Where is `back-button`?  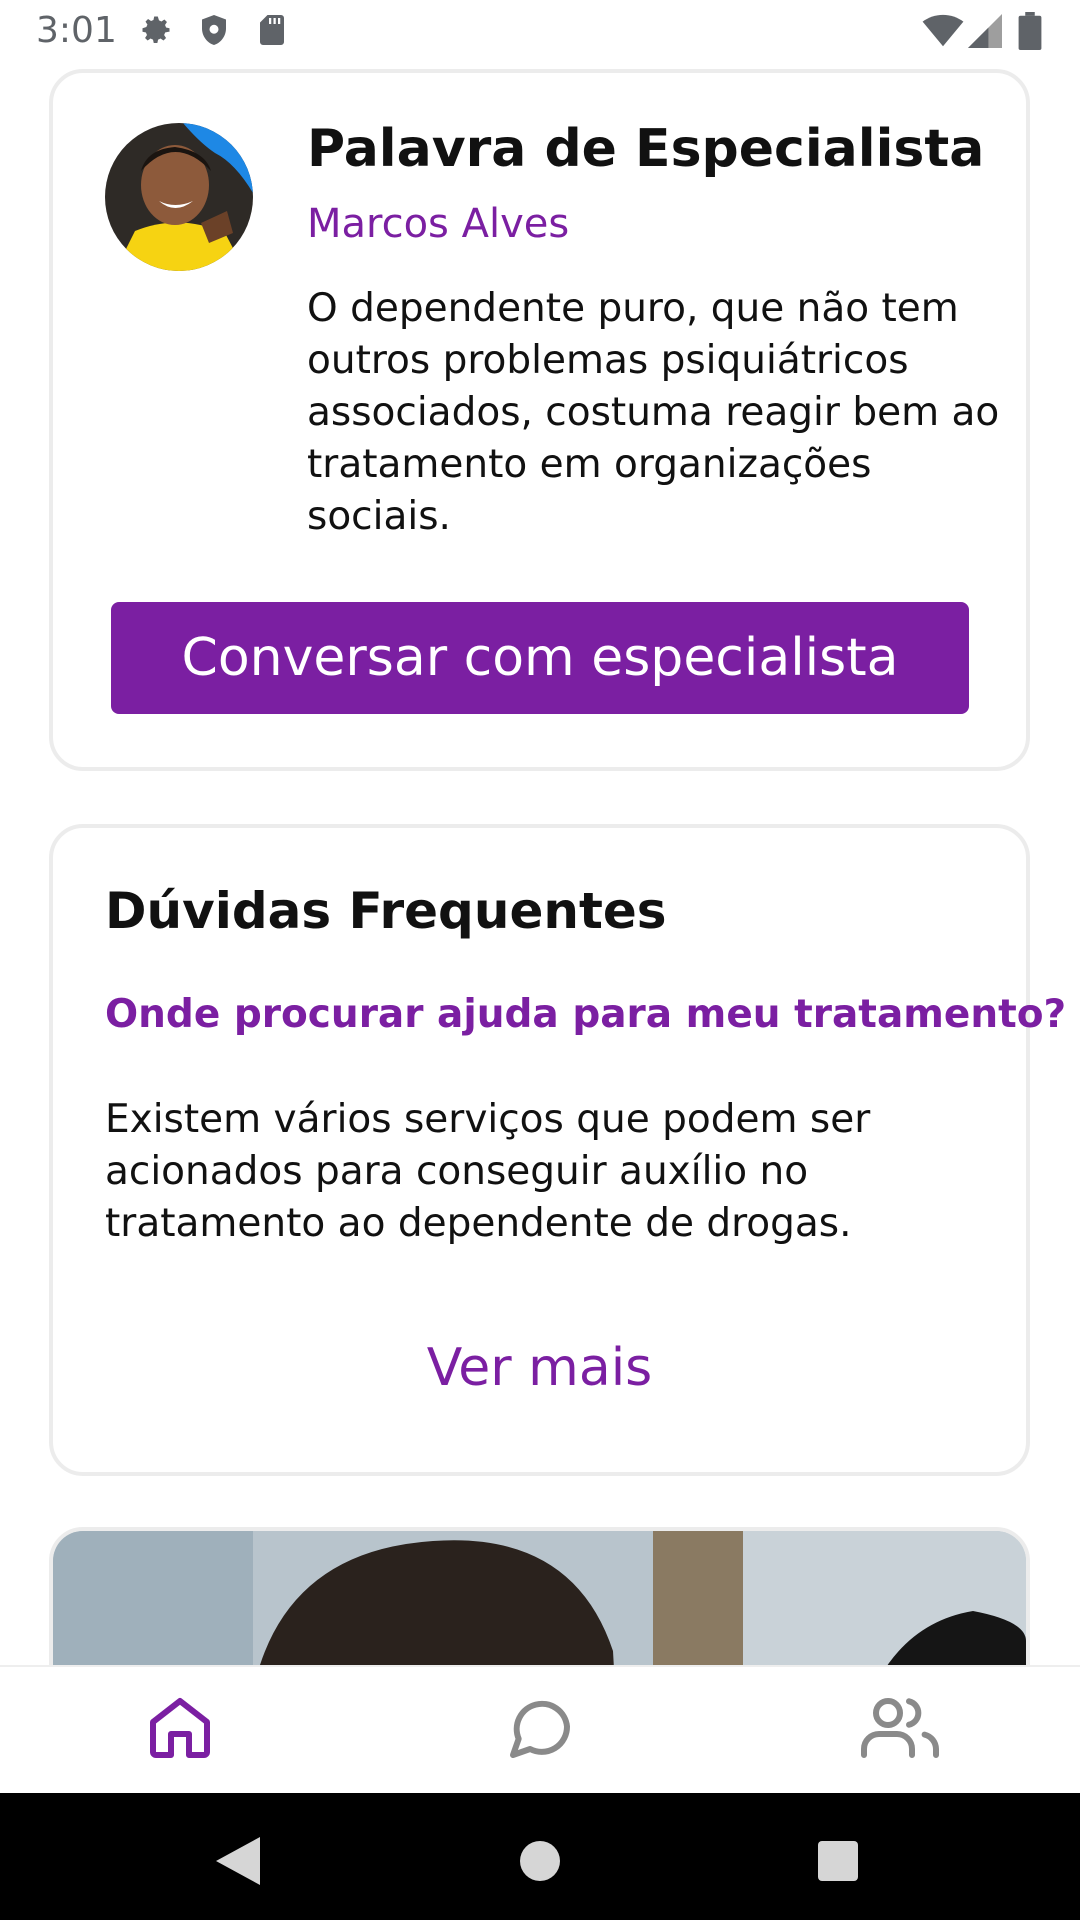 back-button is located at coordinates (238, 1863).